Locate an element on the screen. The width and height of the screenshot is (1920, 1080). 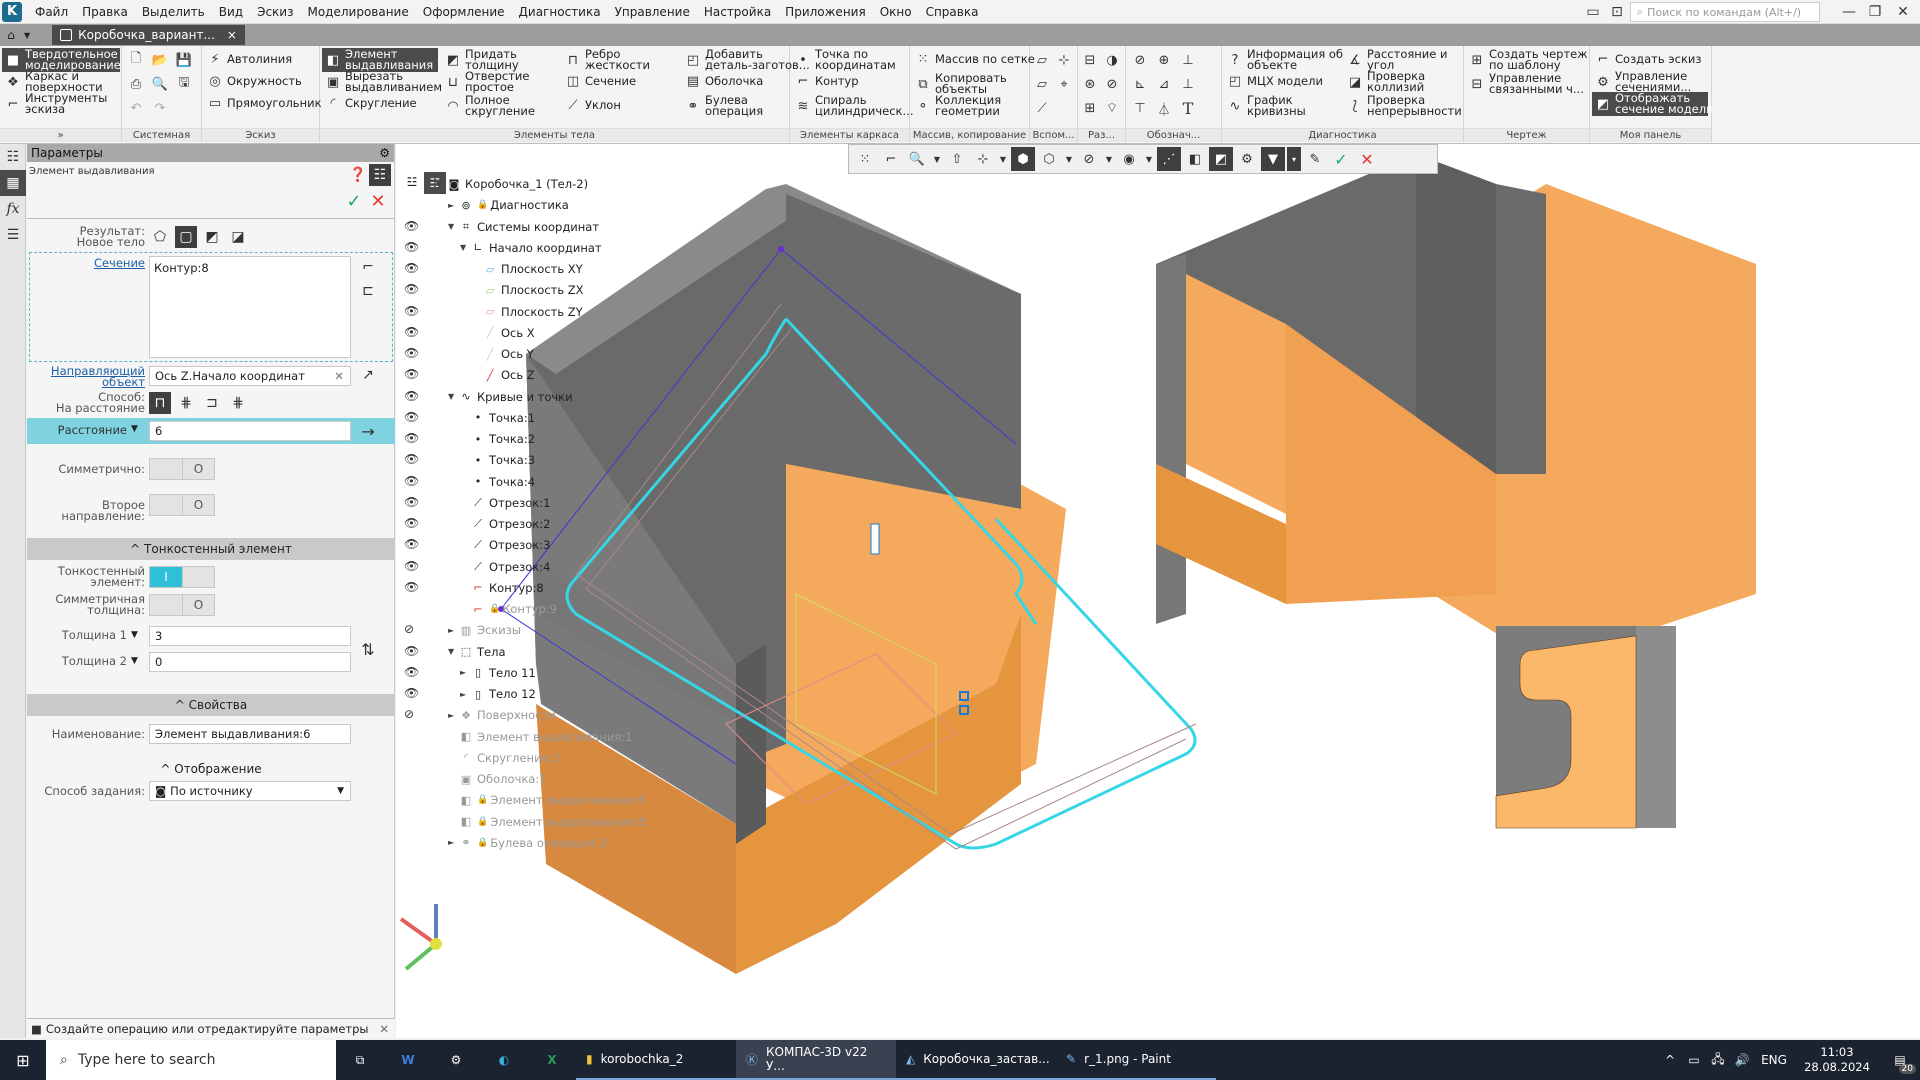
roughness-icon: ⊥ is located at coordinates (1188, 60).